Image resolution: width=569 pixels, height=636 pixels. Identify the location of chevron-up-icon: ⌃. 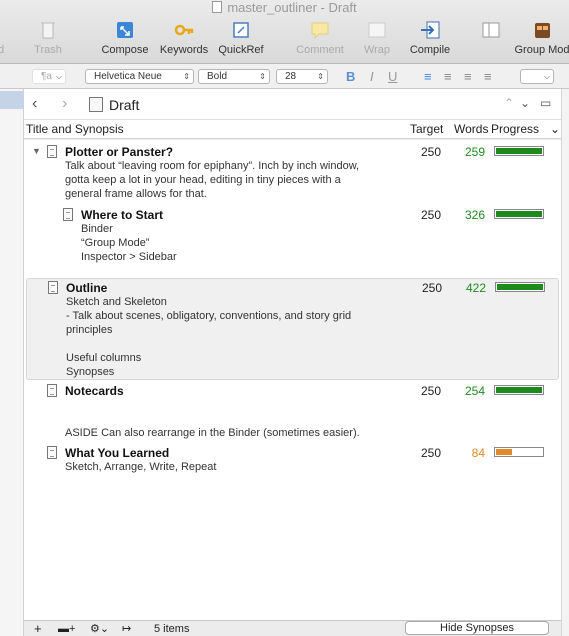
(509, 103).